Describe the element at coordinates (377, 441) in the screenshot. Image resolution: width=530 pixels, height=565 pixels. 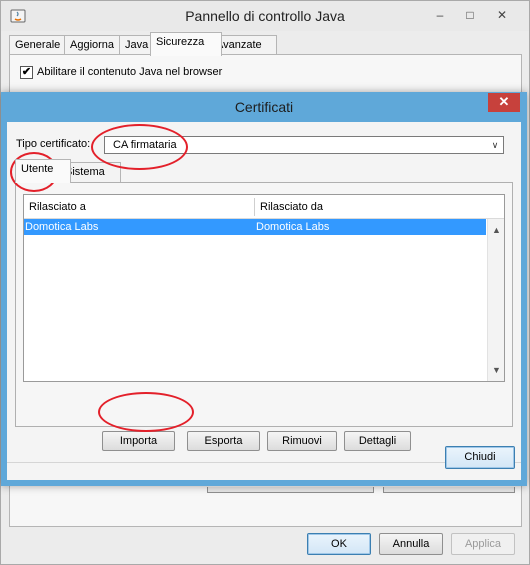
I see `details-button: Dettagli` at that location.